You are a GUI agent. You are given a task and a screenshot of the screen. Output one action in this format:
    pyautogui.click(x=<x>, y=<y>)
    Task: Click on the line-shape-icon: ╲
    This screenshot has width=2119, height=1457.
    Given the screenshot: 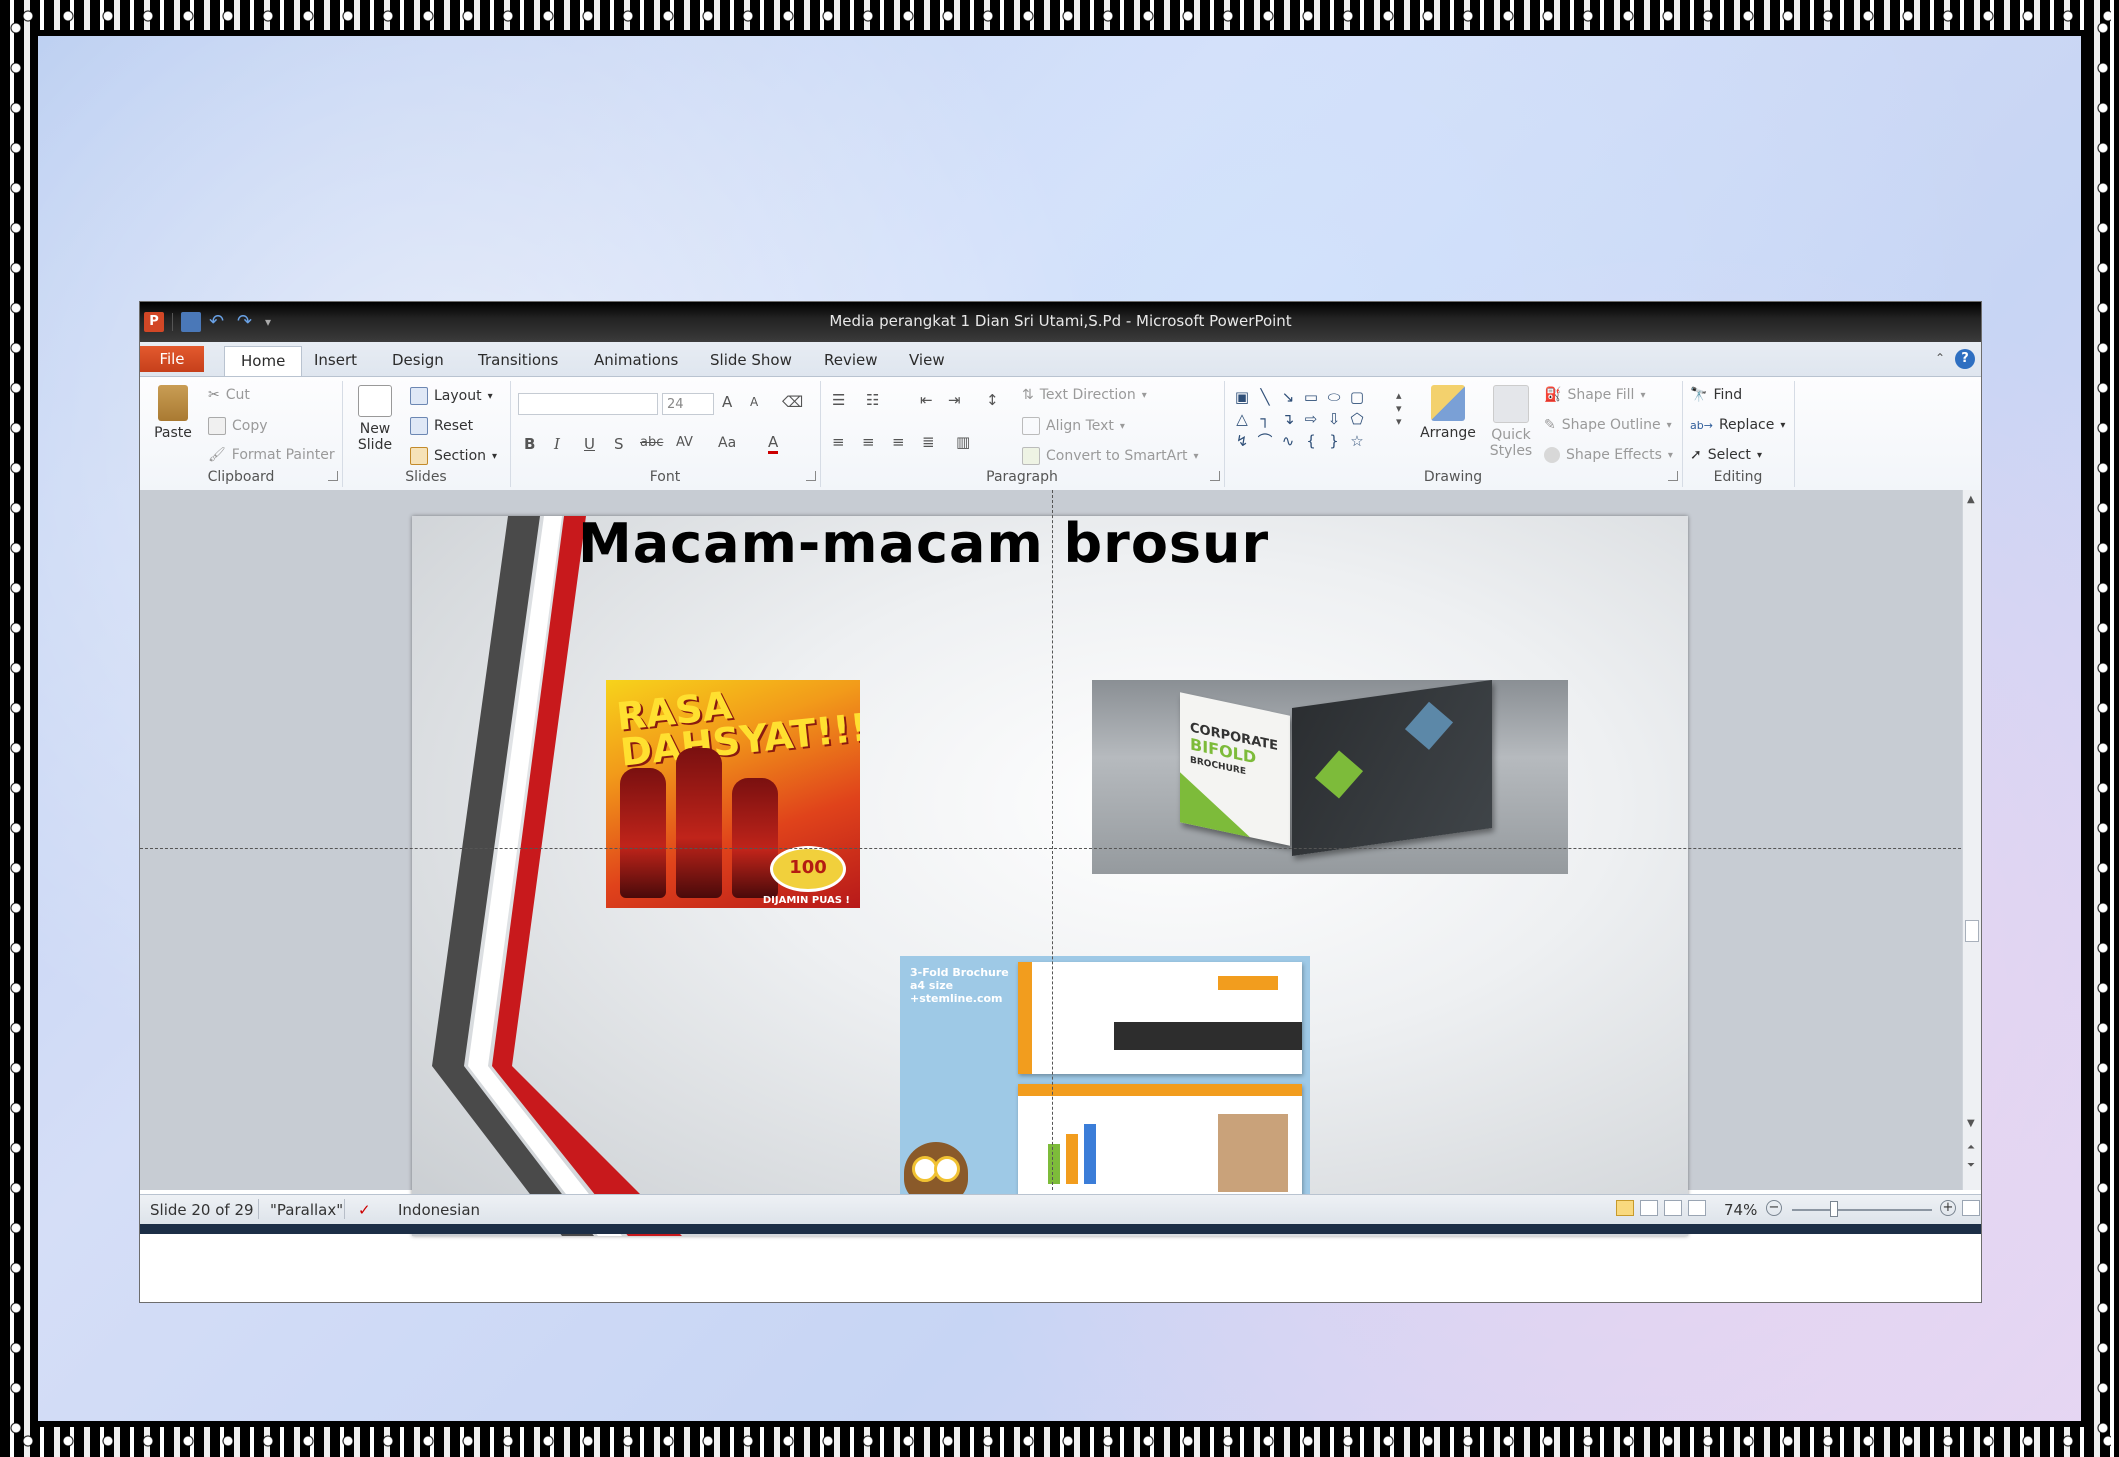 What is the action you would take?
    pyautogui.click(x=1265, y=397)
    